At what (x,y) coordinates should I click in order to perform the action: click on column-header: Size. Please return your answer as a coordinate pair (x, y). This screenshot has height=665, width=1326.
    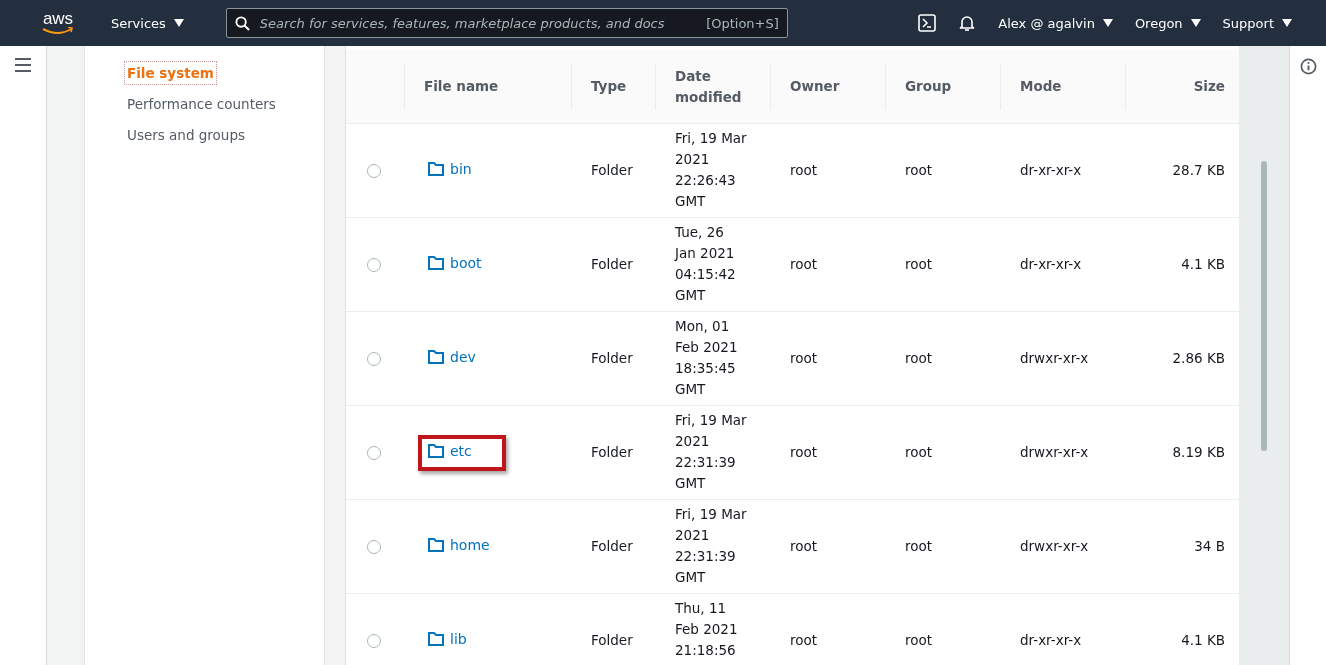
    Looking at the image, I should click on (1182, 87).